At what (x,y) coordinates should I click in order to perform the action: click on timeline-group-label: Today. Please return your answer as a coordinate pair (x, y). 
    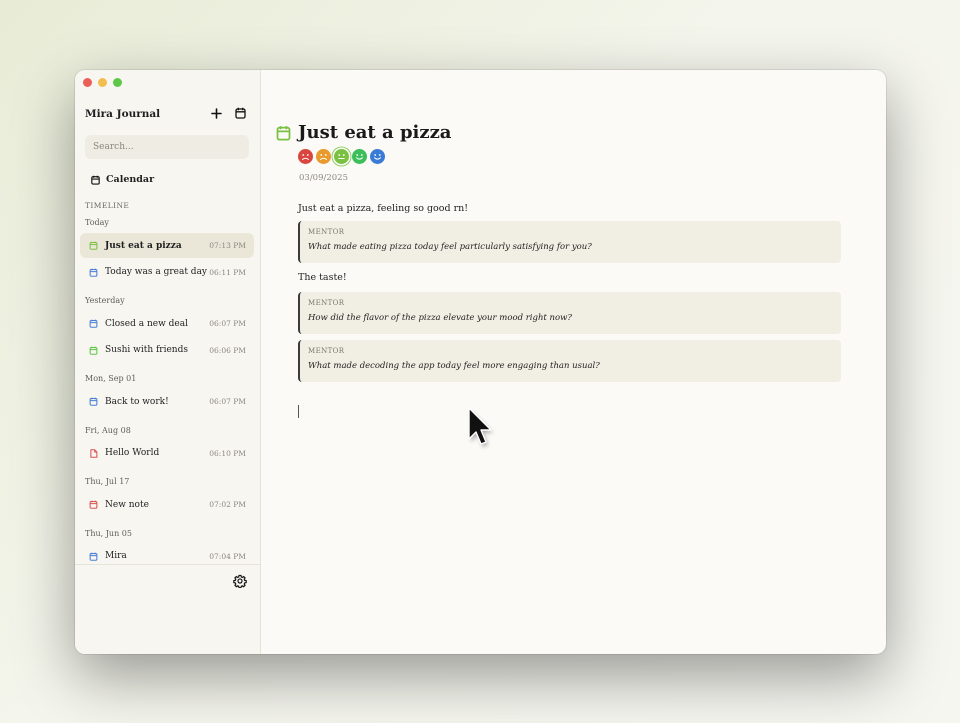
    Looking at the image, I should click on (97, 222).